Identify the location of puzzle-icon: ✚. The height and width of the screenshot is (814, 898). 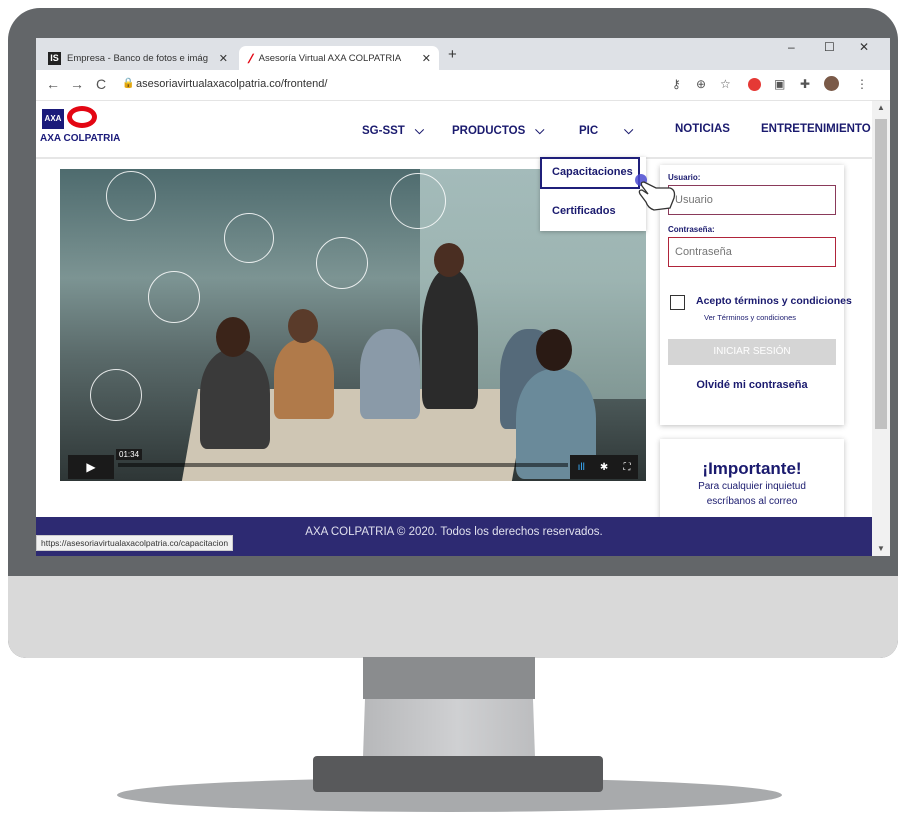
(805, 84).